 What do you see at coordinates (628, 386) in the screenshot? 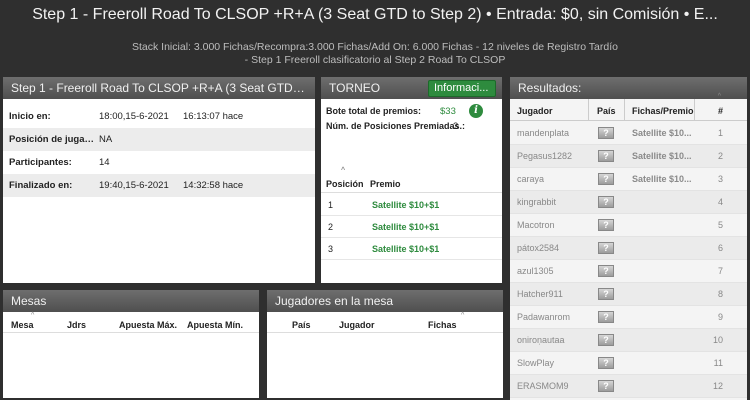
I see `result-row: ERASMOM9? 12` at bounding box center [628, 386].